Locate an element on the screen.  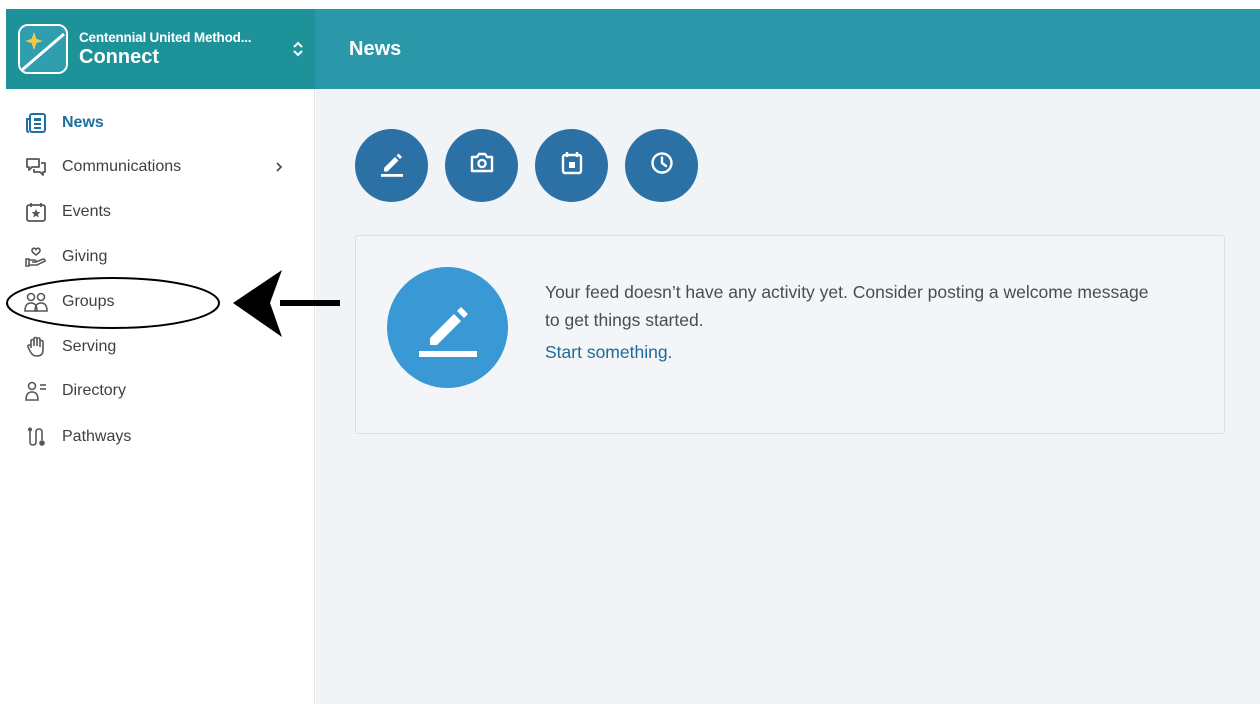
calendar-icon is located at coordinates (572, 165).